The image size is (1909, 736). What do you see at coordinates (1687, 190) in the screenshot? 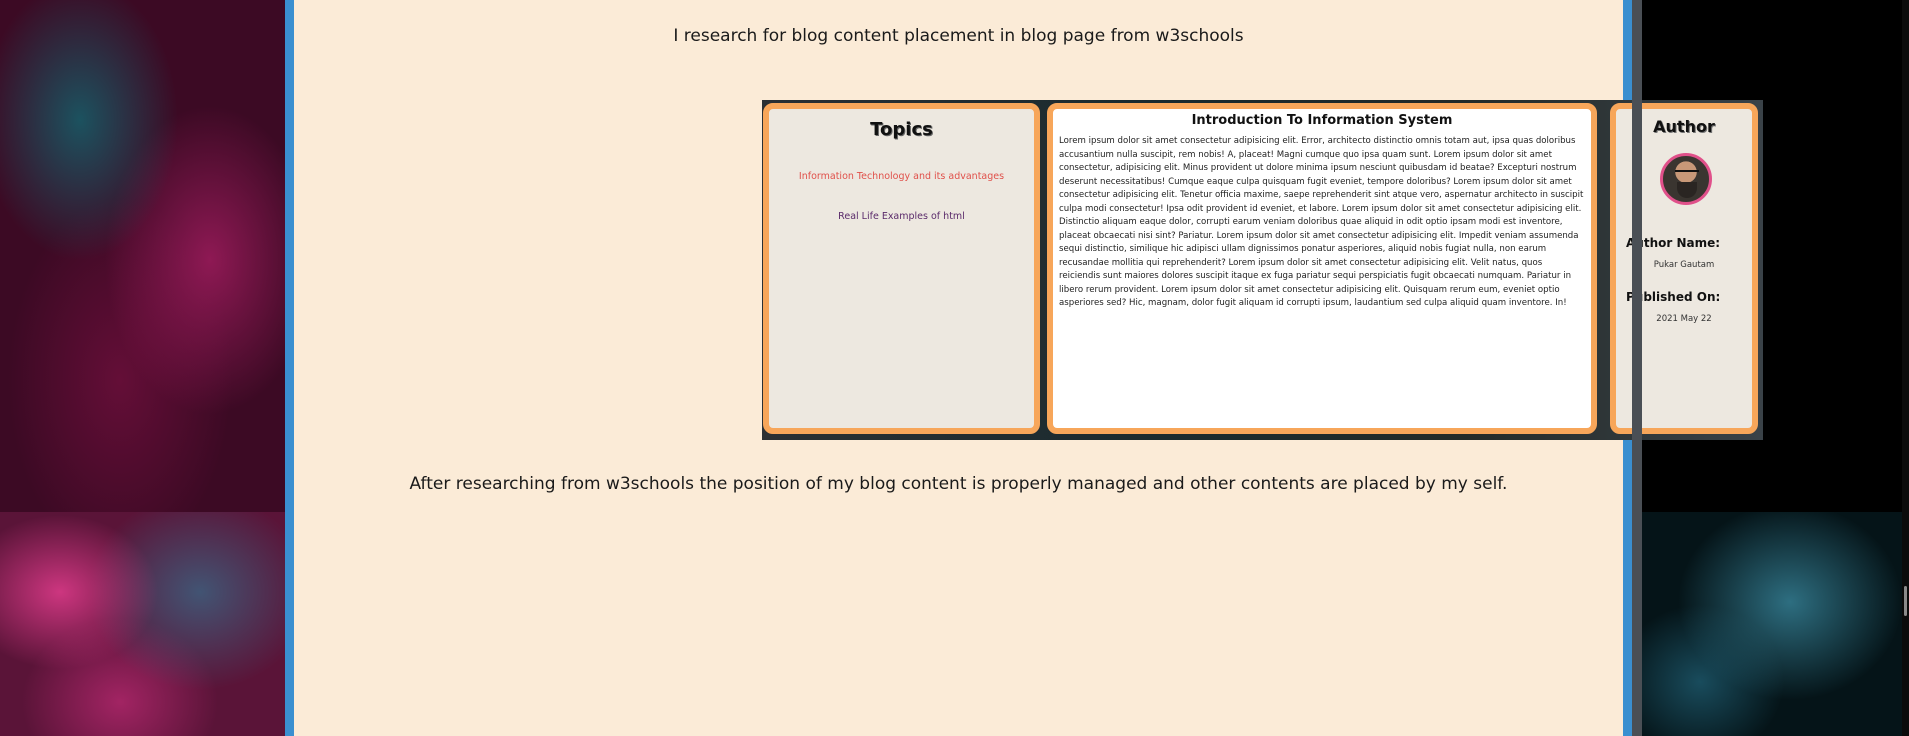
I see `beard-shape` at bounding box center [1687, 190].